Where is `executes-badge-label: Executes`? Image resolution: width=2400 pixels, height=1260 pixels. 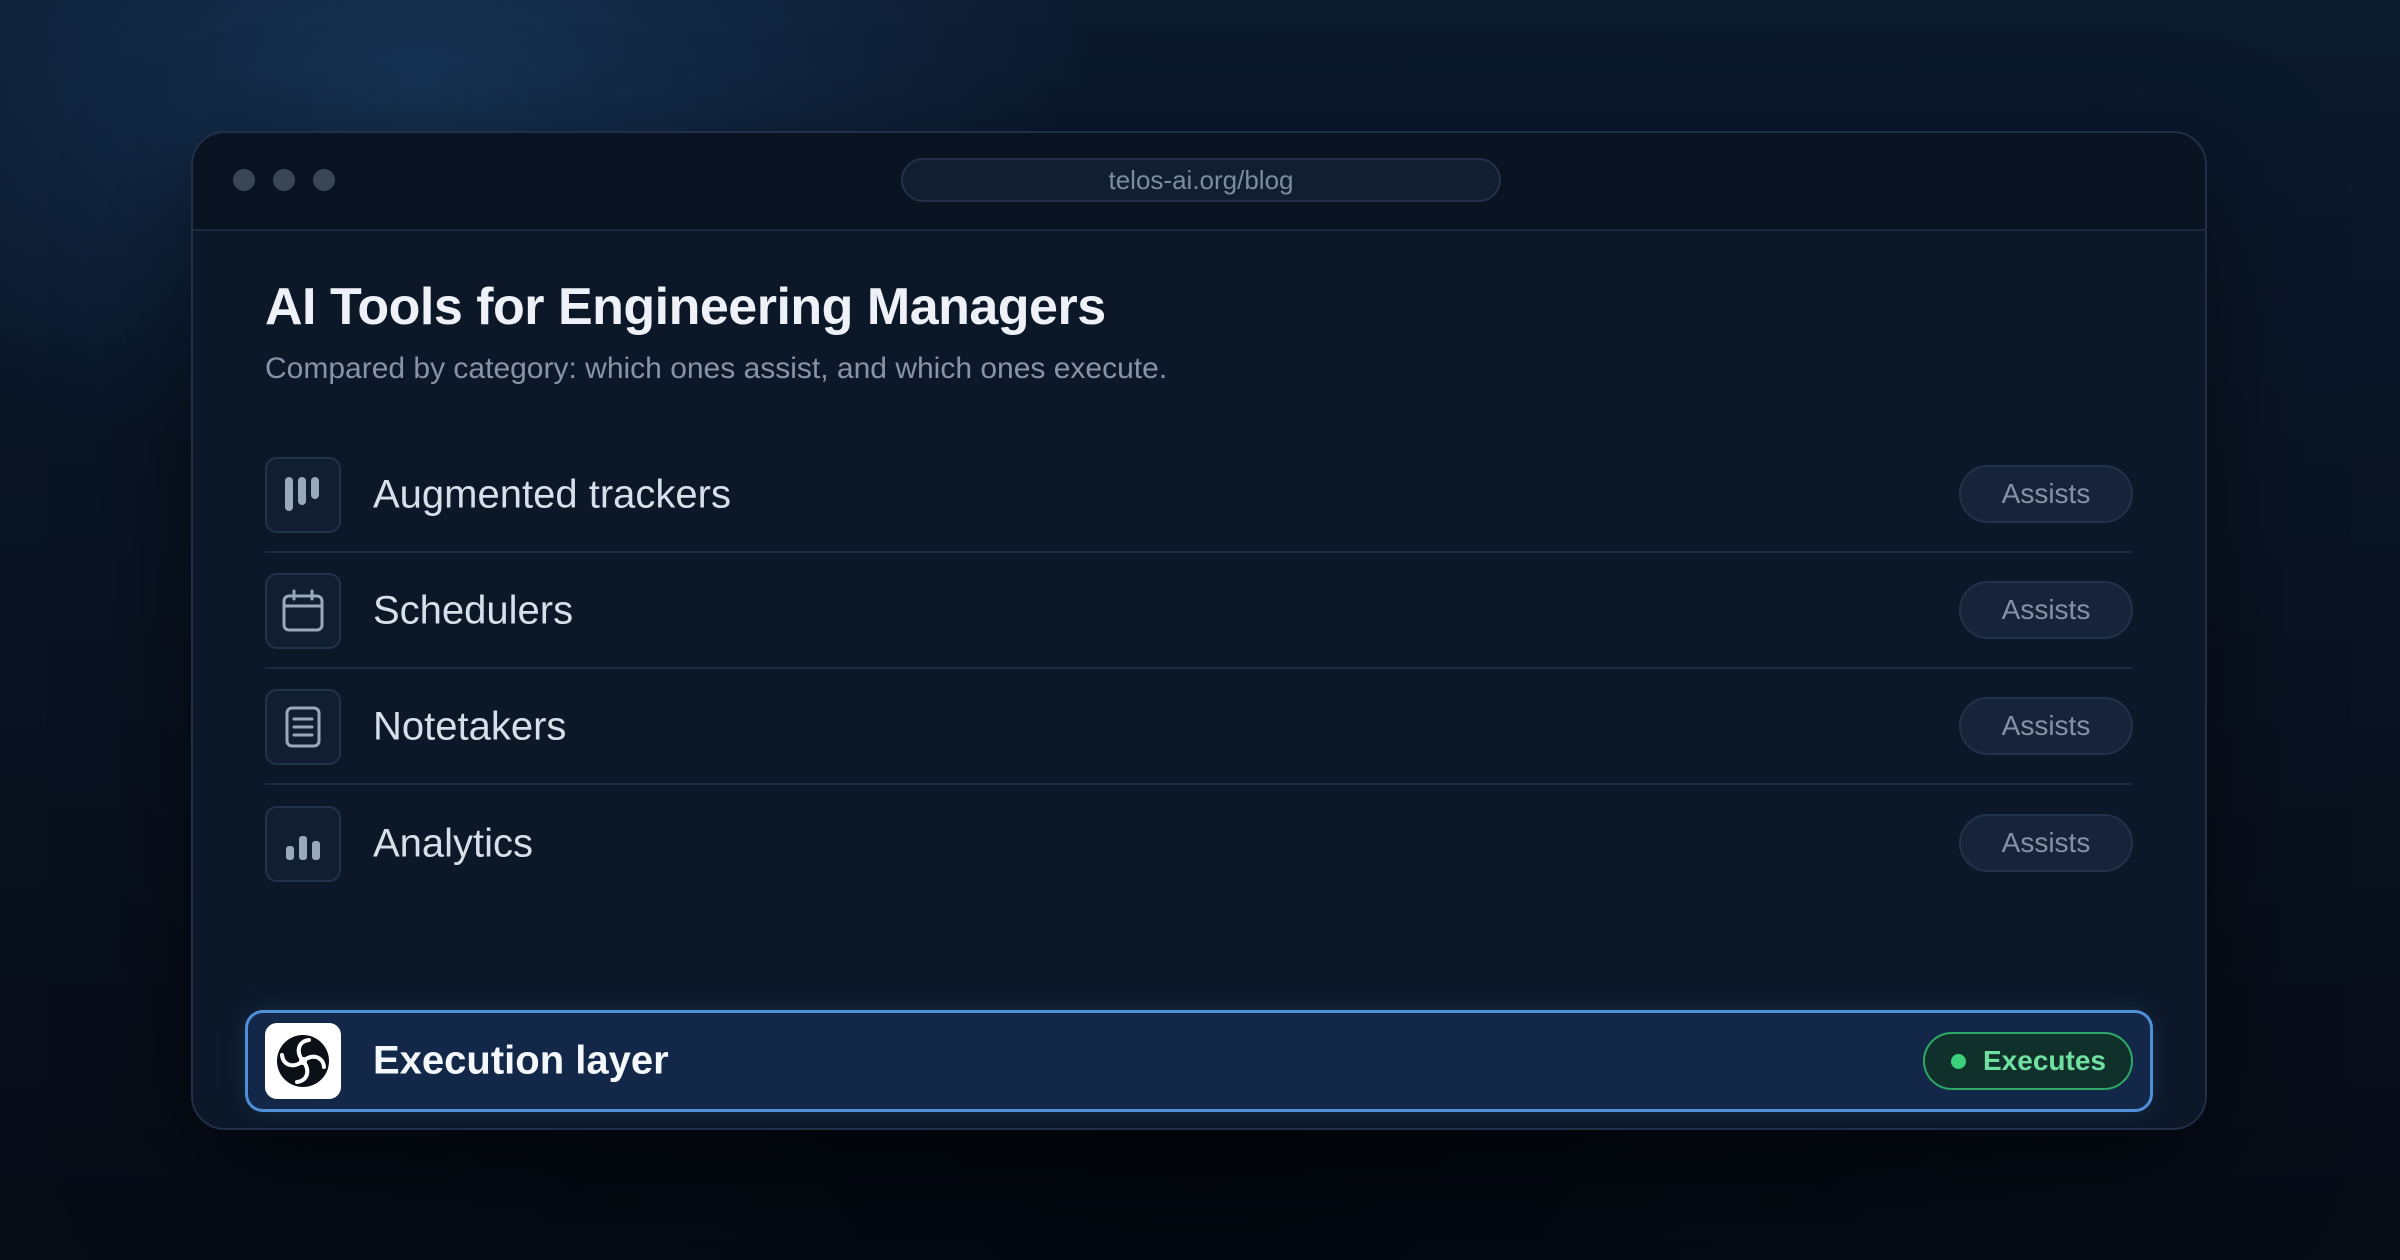
executes-badge-label: Executes is located at coordinates (2044, 1060).